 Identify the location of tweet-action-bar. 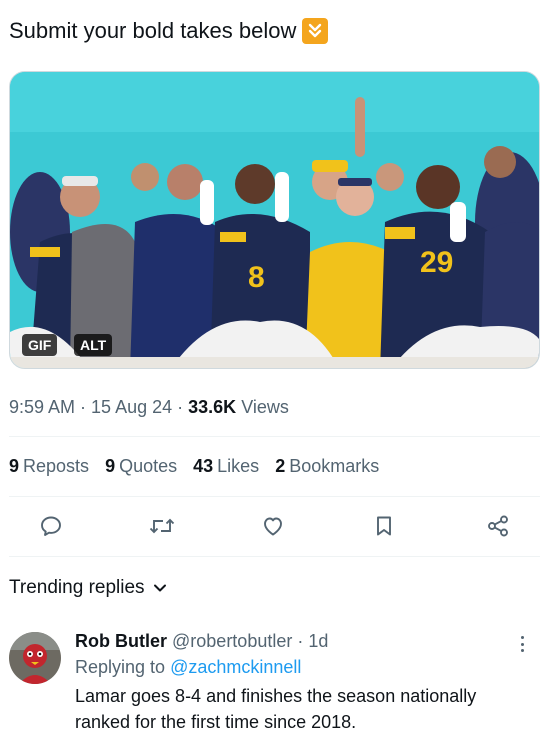
(270, 526).